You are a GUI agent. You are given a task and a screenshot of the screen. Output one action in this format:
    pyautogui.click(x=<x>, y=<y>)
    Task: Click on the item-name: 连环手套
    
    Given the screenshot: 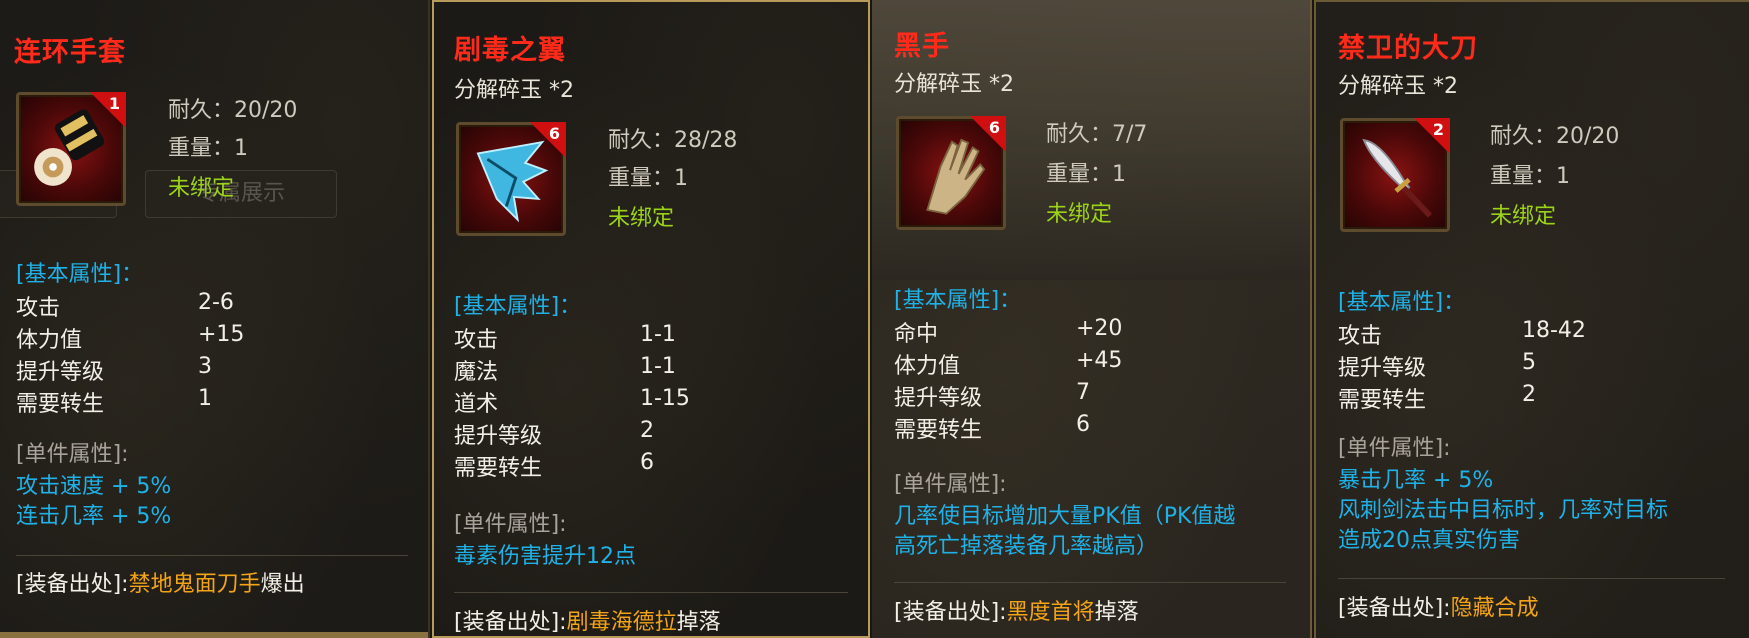 What is the action you would take?
    pyautogui.click(x=70, y=52)
    